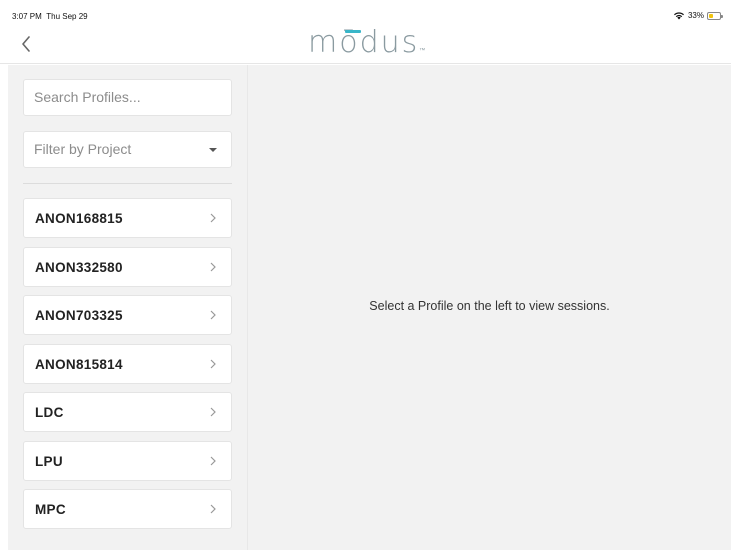  I want to click on profile-list-item: ANON332580, so click(127, 266).